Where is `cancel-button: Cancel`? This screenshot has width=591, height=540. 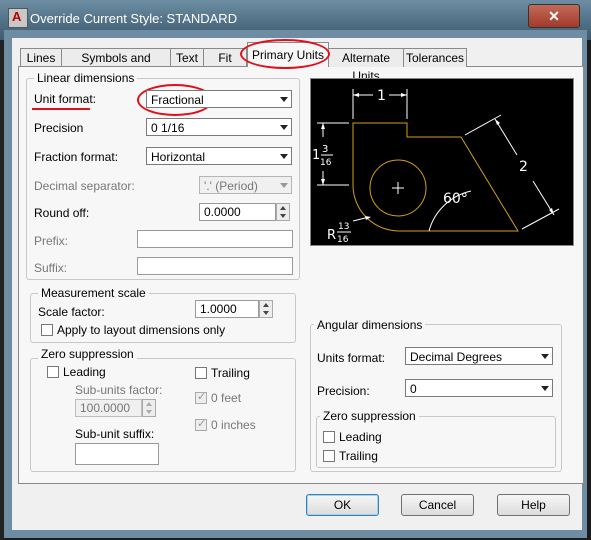
cancel-button: Cancel is located at coordinates (437, 505).